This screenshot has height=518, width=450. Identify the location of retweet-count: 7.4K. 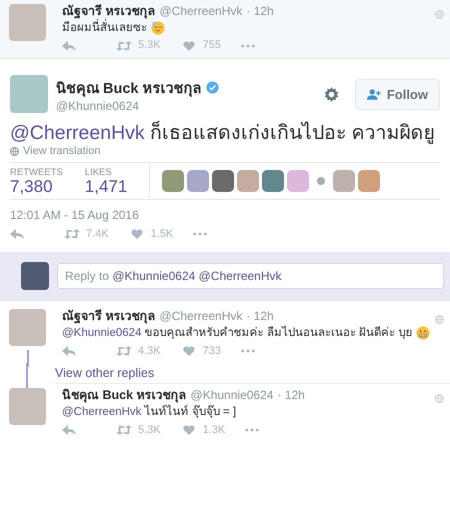
(97, 234).